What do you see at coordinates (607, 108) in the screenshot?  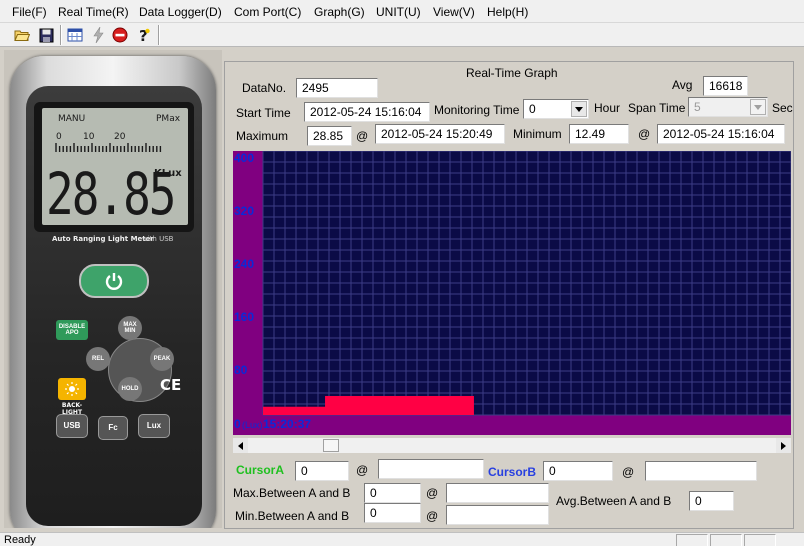 I see `hour-label: Hour` at bounding box center [607, 108].